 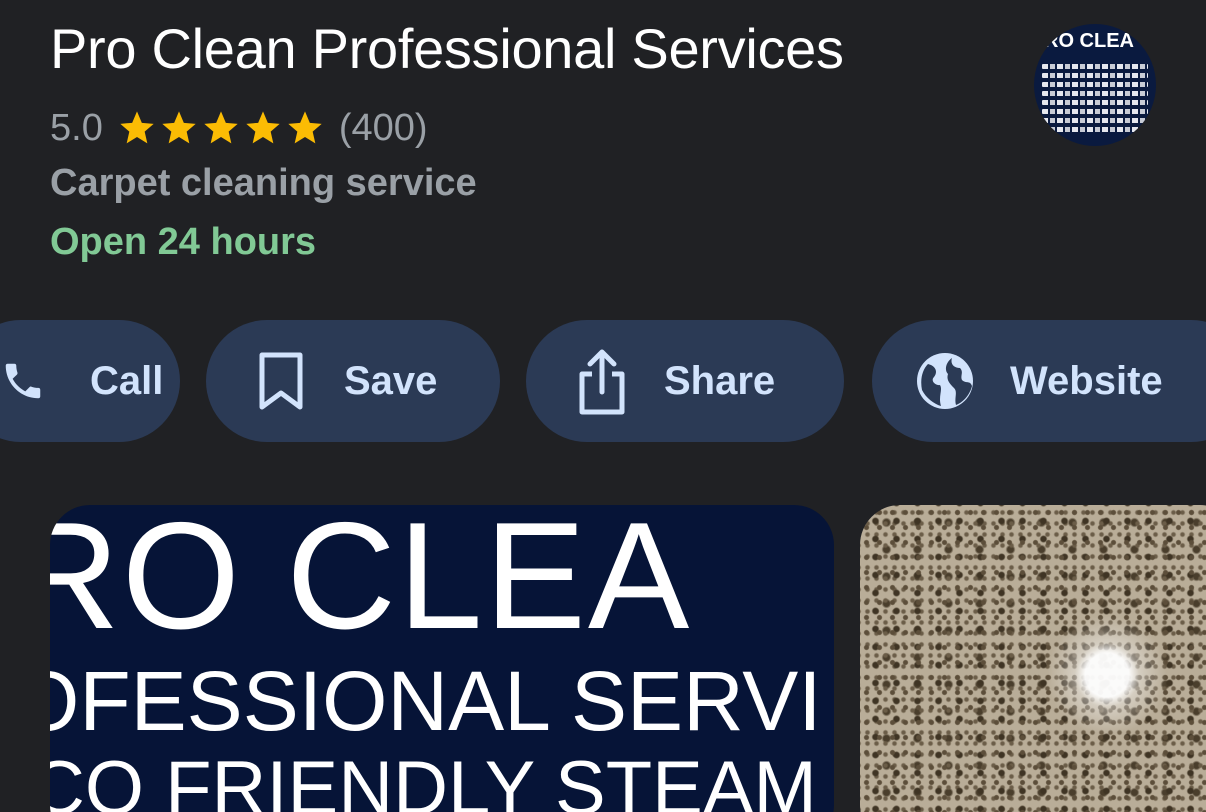 What do you see at coordinates (436, 701) in the screenshot?
I see `photo-text-line: OFESSIONAL SERVI` at bounding box center [436, 701].